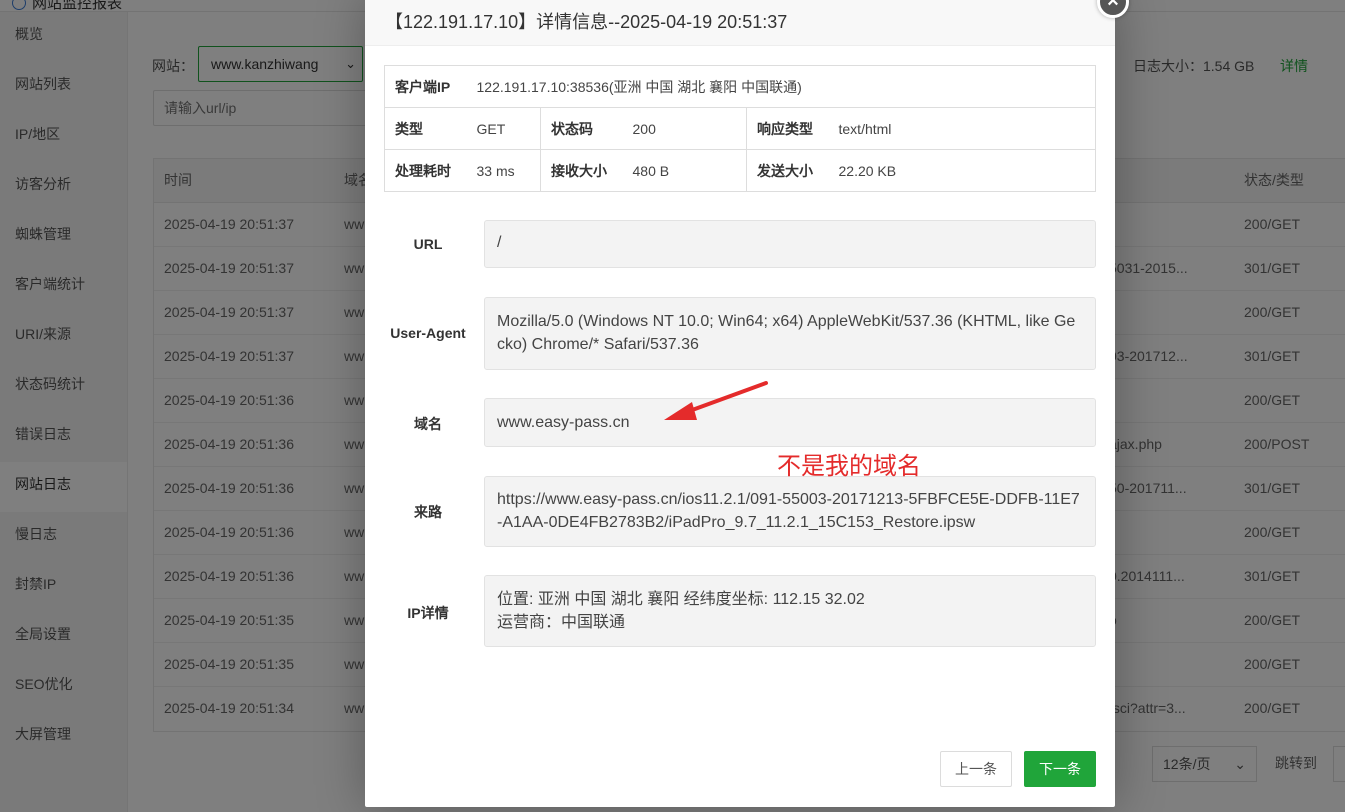 Image resolution: width=1345 pixels, height=812 pixels. I want to click on content-type-label: 响应类型, so click(787, 128).